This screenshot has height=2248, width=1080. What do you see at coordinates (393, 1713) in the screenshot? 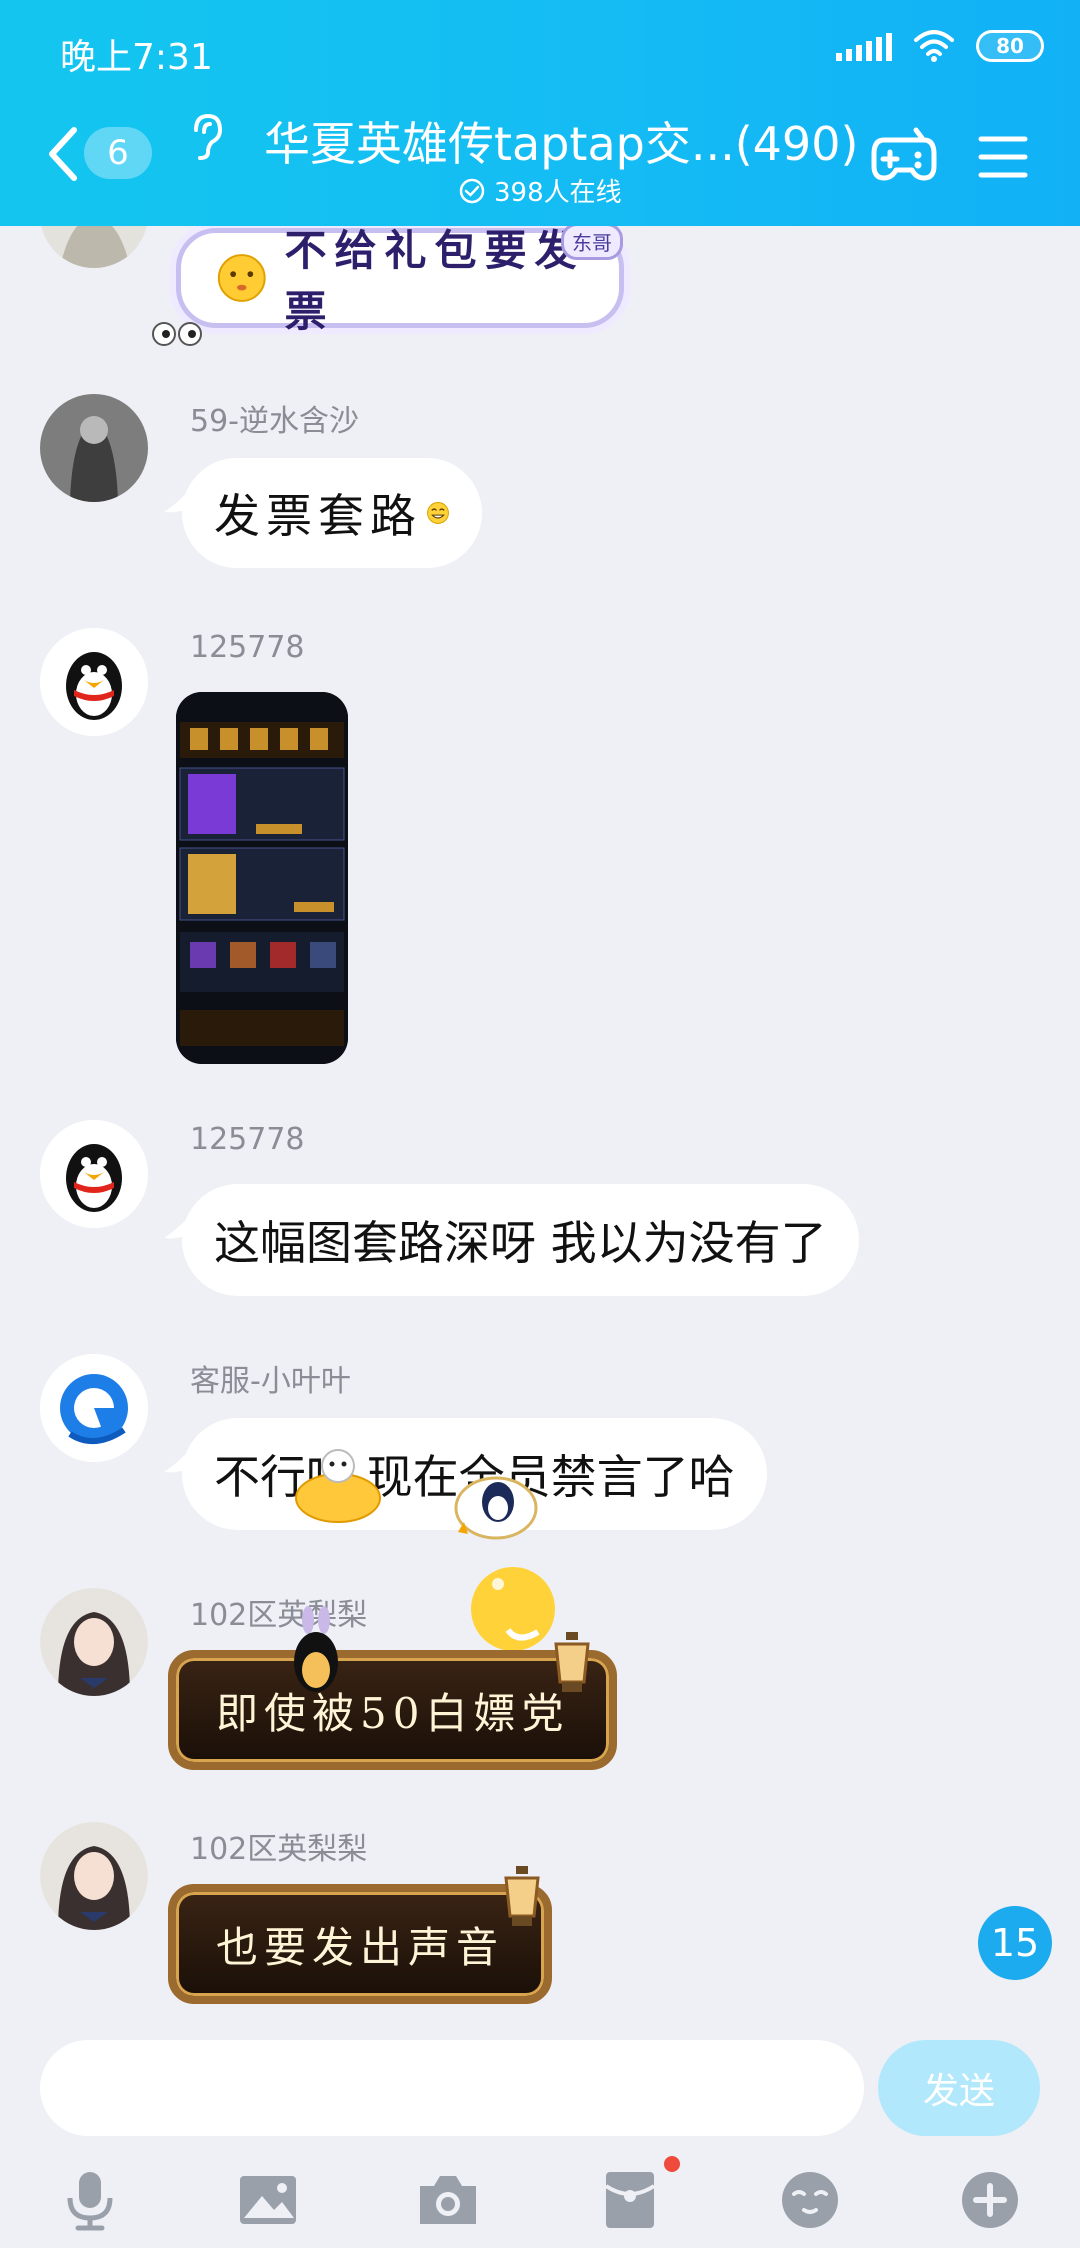
I see `message-text: 即使被50白嫖党` at bounding box center [393, 1713].